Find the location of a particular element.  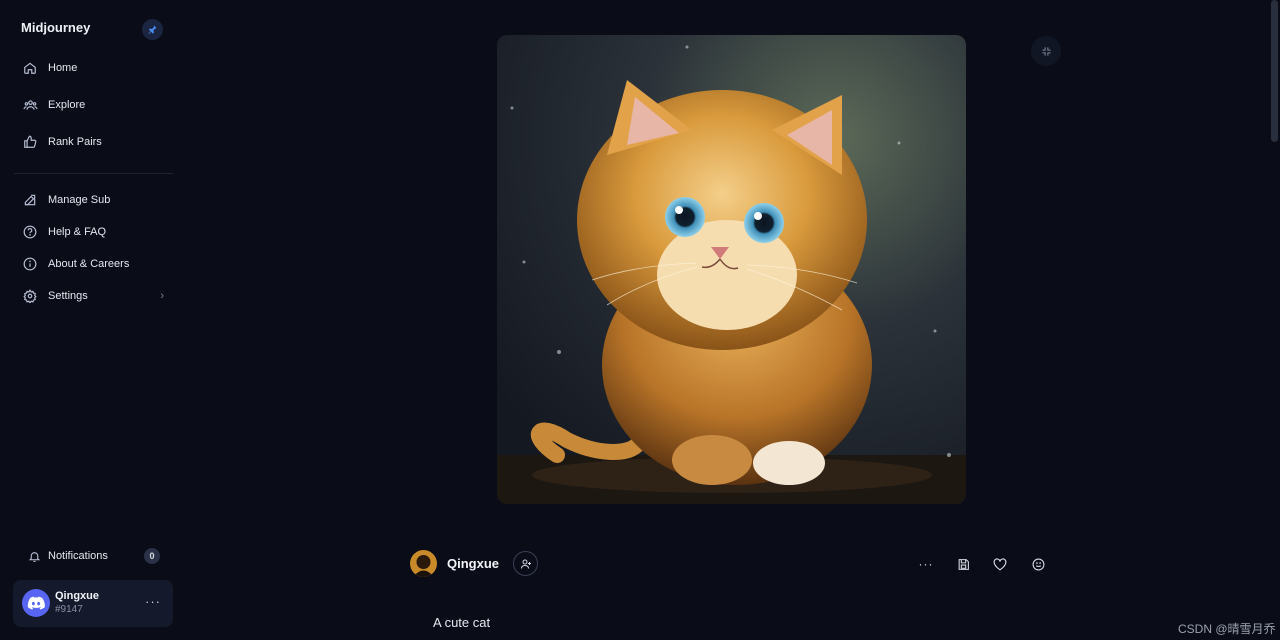

smiley-icon is located at coordinates (1038, 564).